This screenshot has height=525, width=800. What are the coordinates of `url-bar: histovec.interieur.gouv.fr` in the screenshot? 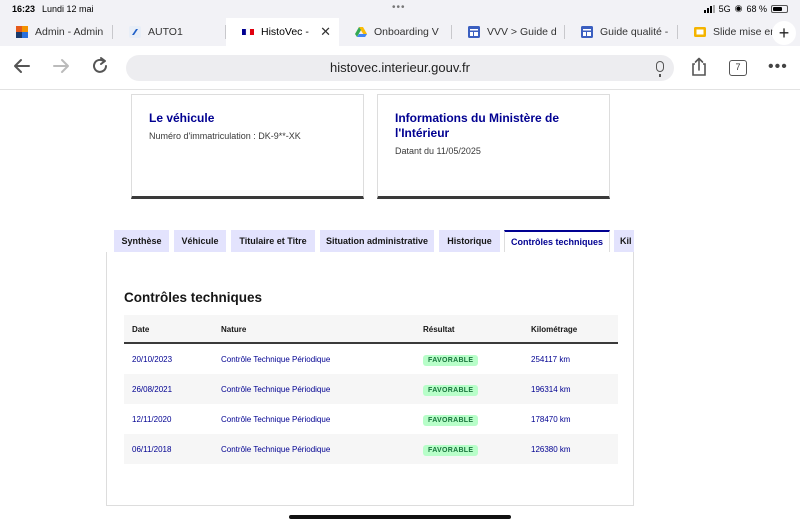 It's located at (400, 68).